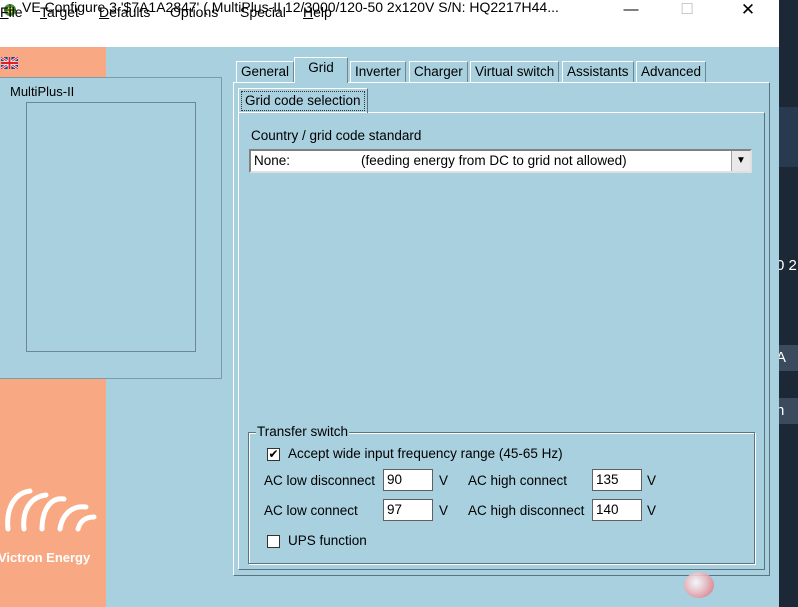 This screenshot has width=798, height=607. I want to click on ac-high-disconnect-input: 140, so click(617, 510).